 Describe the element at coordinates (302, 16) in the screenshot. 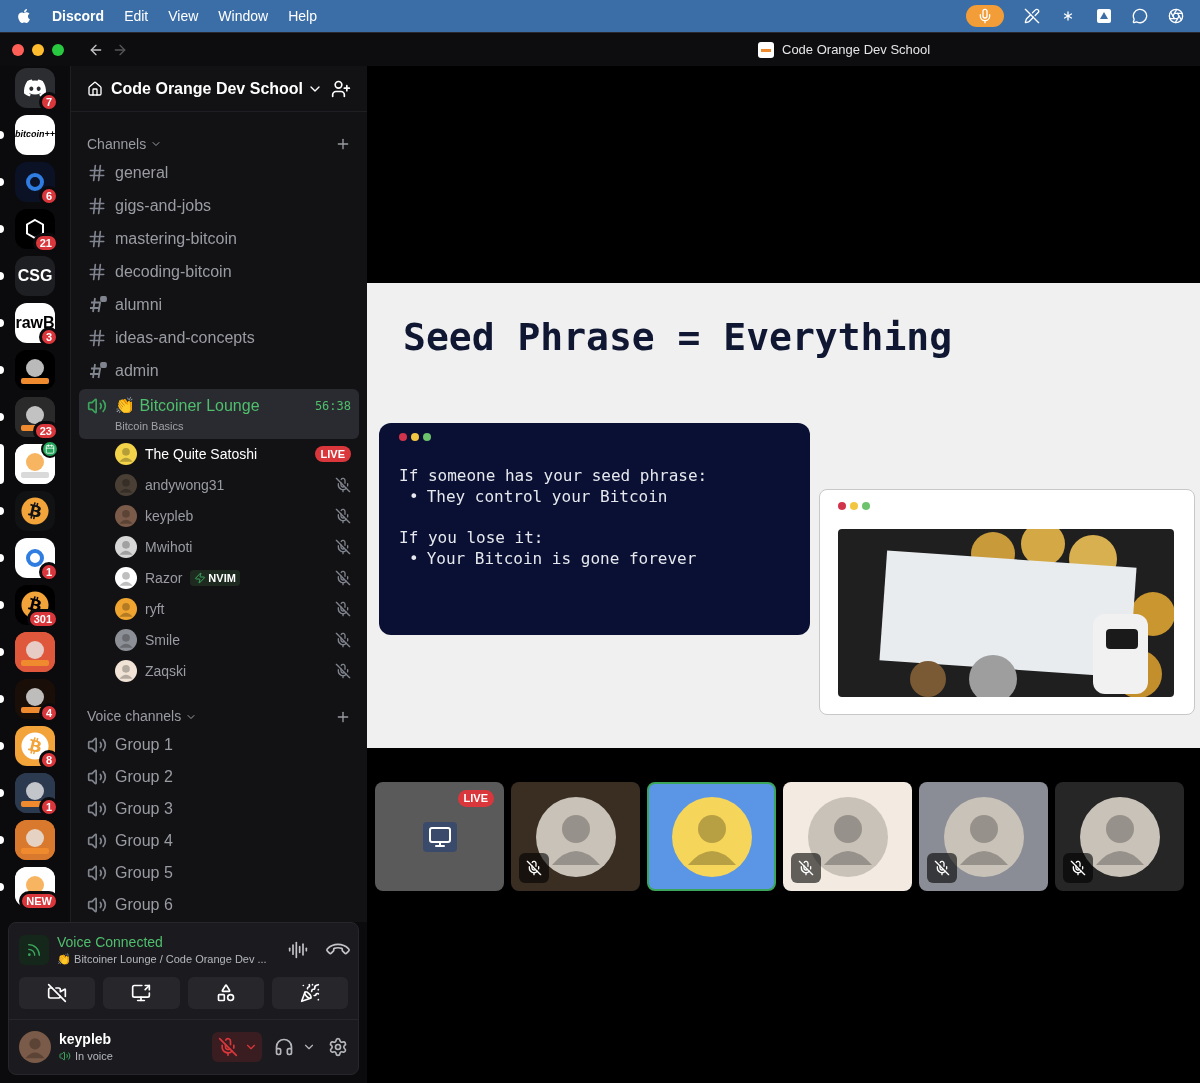

I see `menu-item: Help` at that location.